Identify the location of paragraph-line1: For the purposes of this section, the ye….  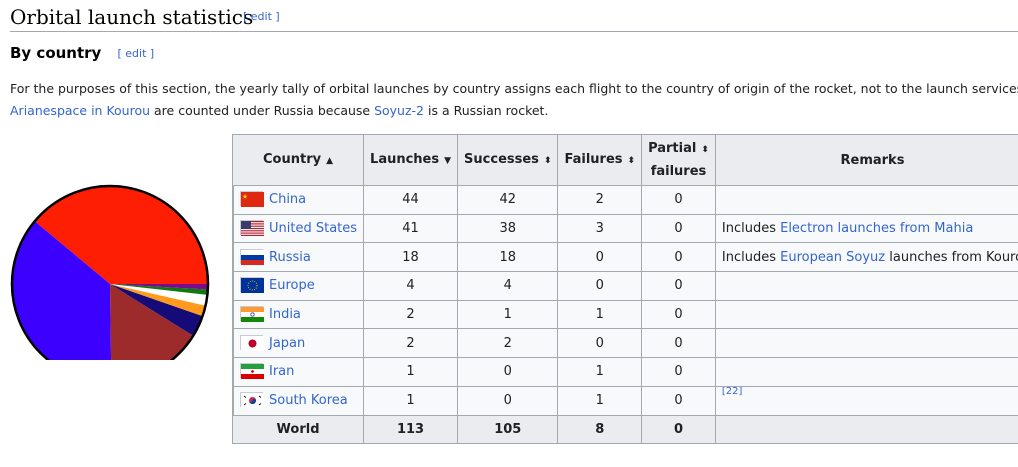
(514, 88).